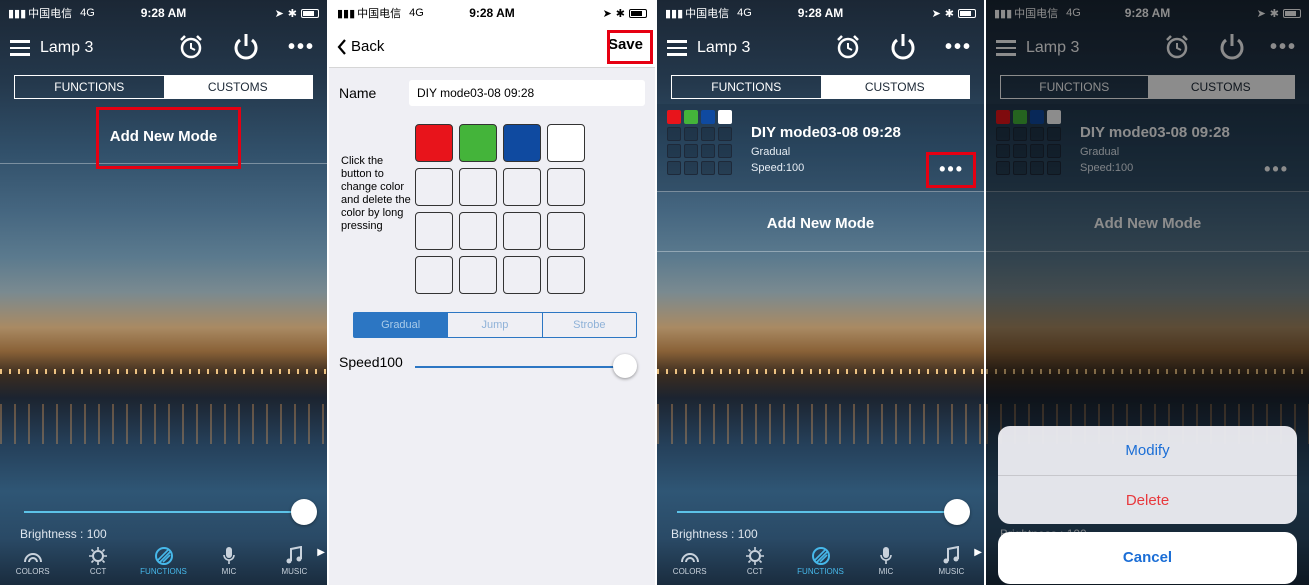  I want to click on entry-mode: Gradual, so click(771, 152).